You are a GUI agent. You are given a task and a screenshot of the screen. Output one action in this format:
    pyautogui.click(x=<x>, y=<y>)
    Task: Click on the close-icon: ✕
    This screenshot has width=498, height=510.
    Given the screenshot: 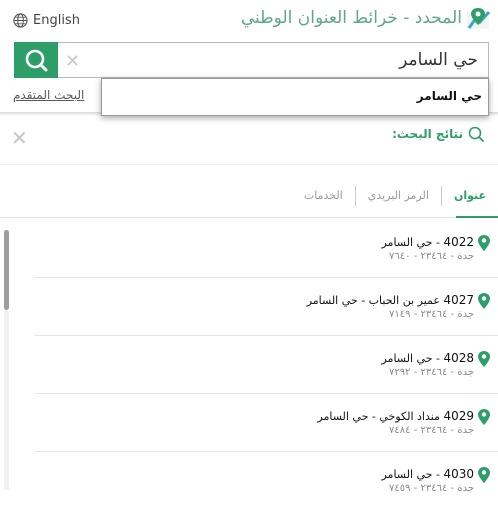 What is the action you would take?
    pyautogui.click(x=19, y=138)
    